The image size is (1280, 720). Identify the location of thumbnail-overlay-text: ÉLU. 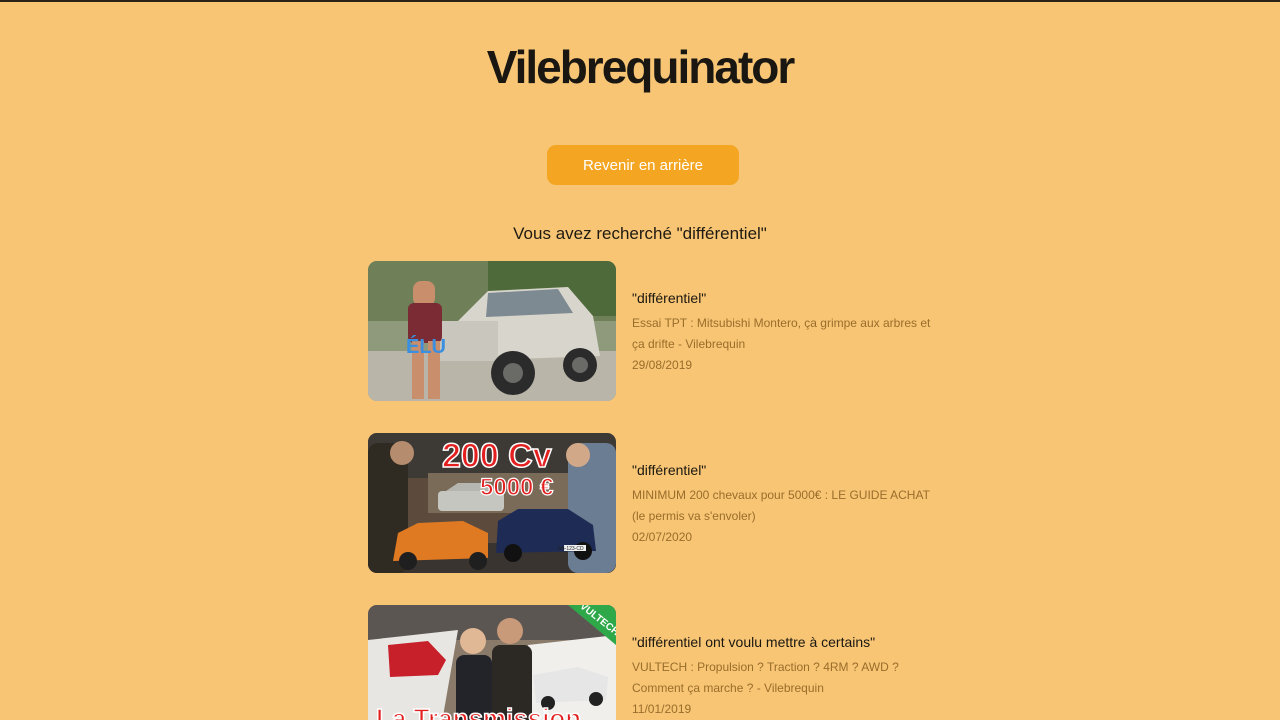
(426, 346).